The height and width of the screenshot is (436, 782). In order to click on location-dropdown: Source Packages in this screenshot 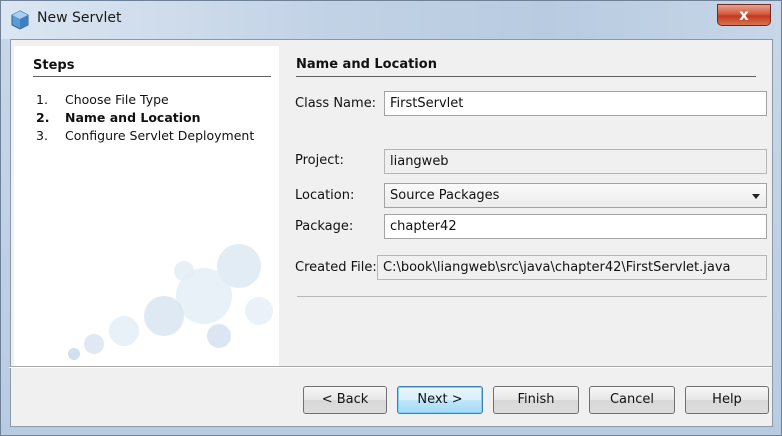, I will do `click(575, 195)`.